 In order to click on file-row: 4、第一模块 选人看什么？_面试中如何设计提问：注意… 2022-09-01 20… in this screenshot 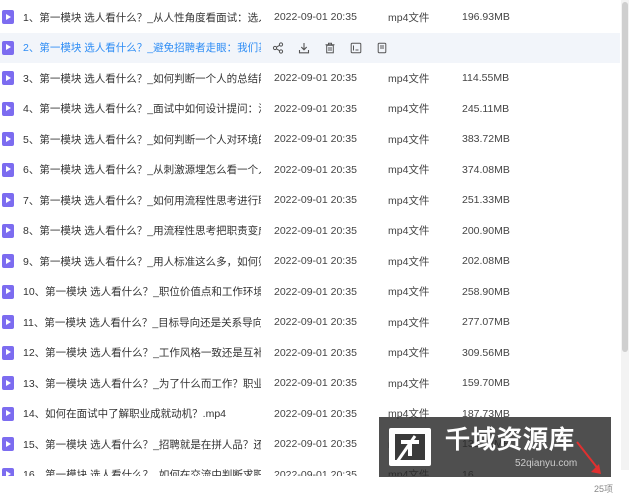, I will do `click(310, 109)`.